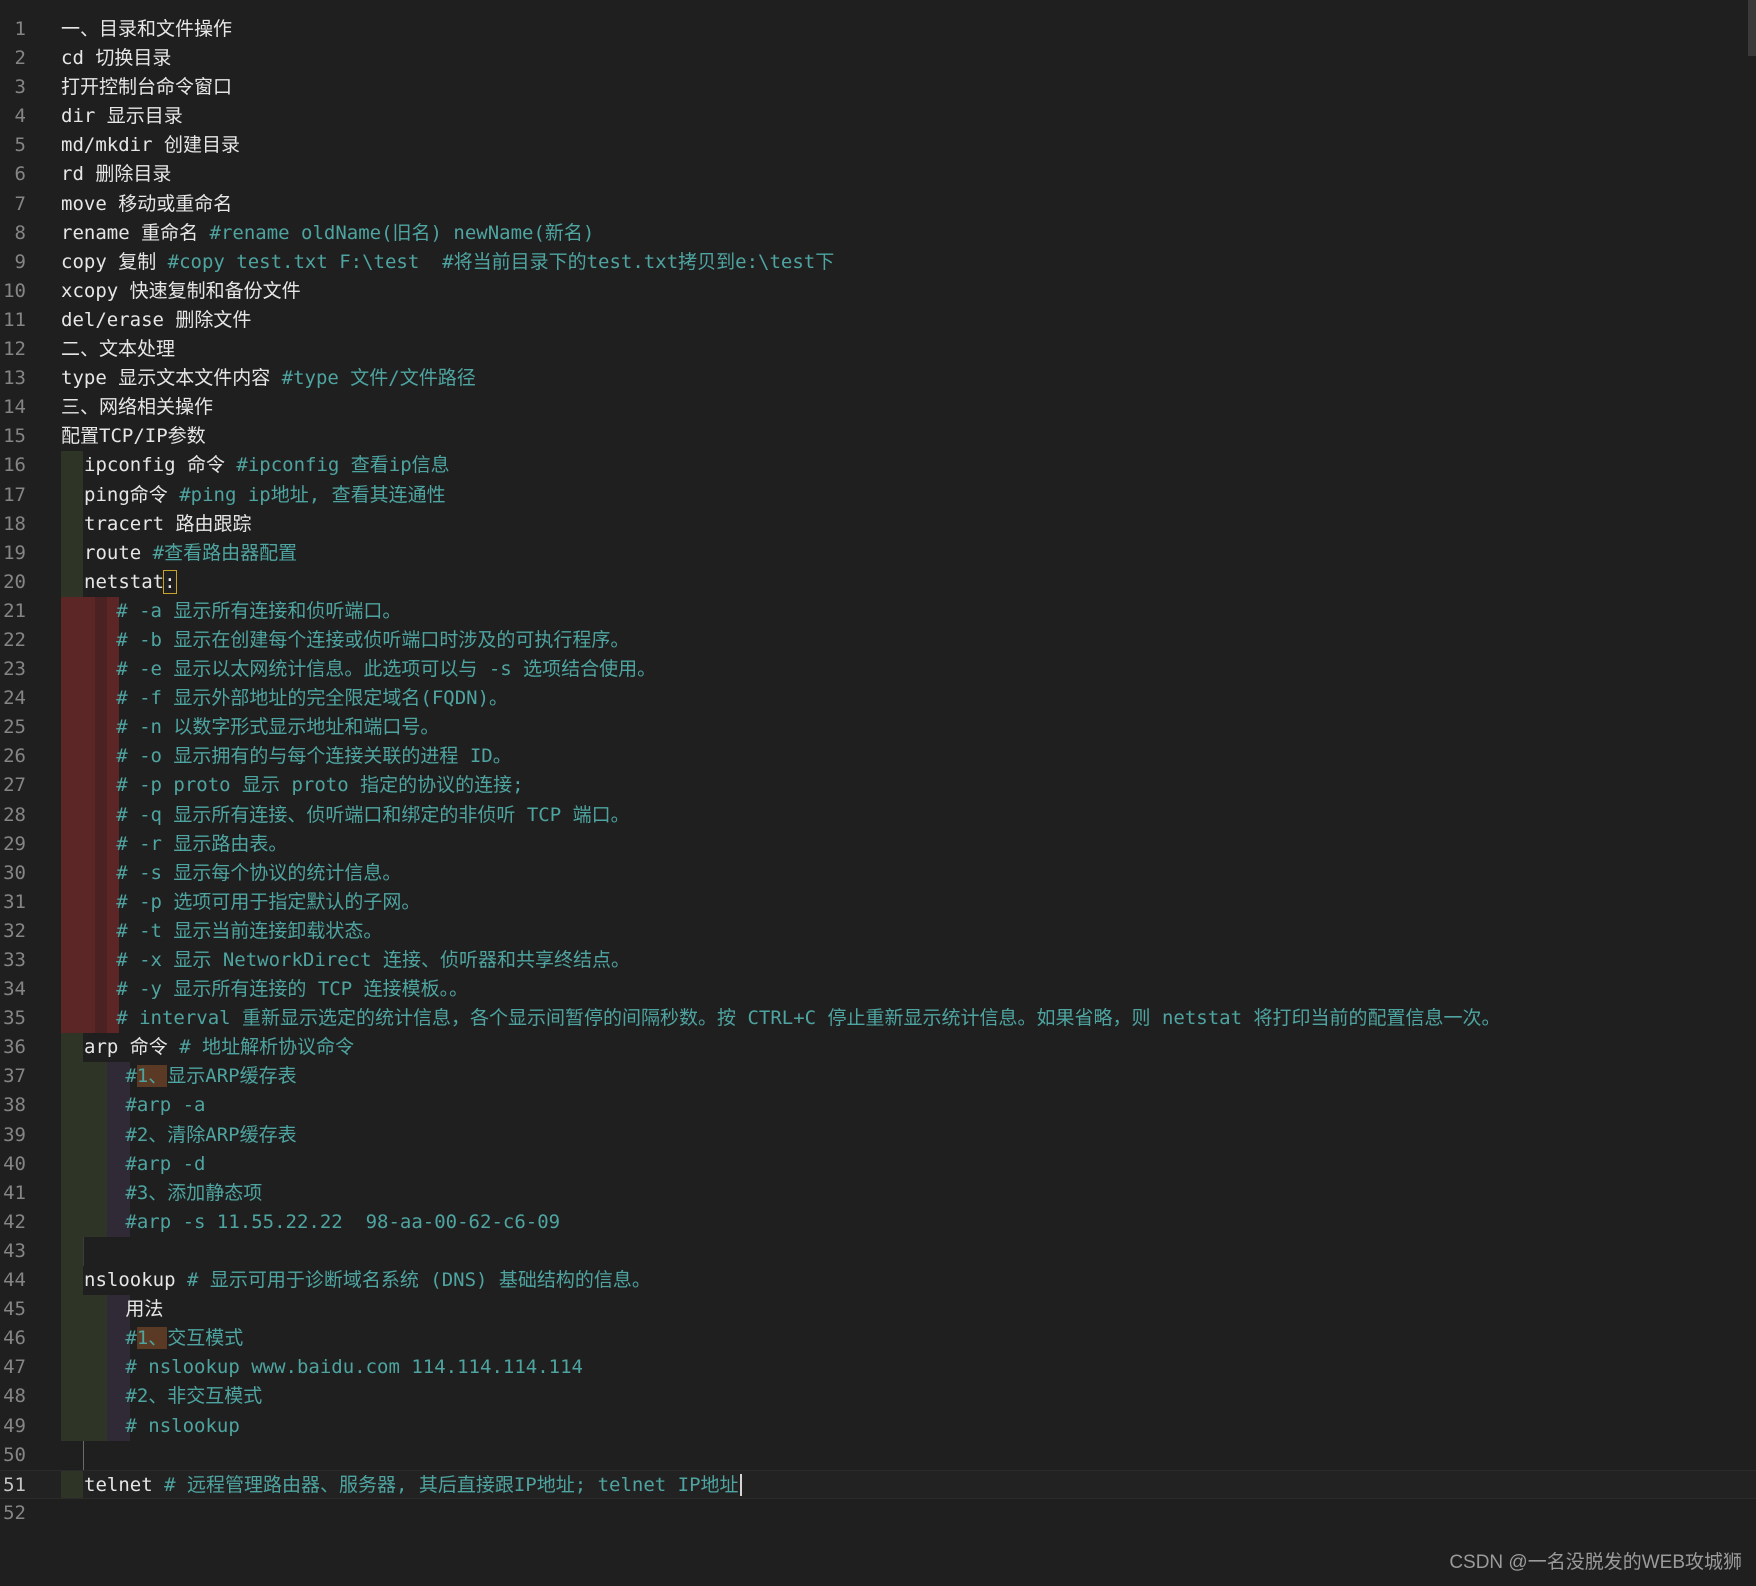 This screenshot has width=1756, height=1586. Describe the element at coordinates (211, 1076) in the screenshot. I see `comment-token: #1、显示ARP缓存表` at that location.